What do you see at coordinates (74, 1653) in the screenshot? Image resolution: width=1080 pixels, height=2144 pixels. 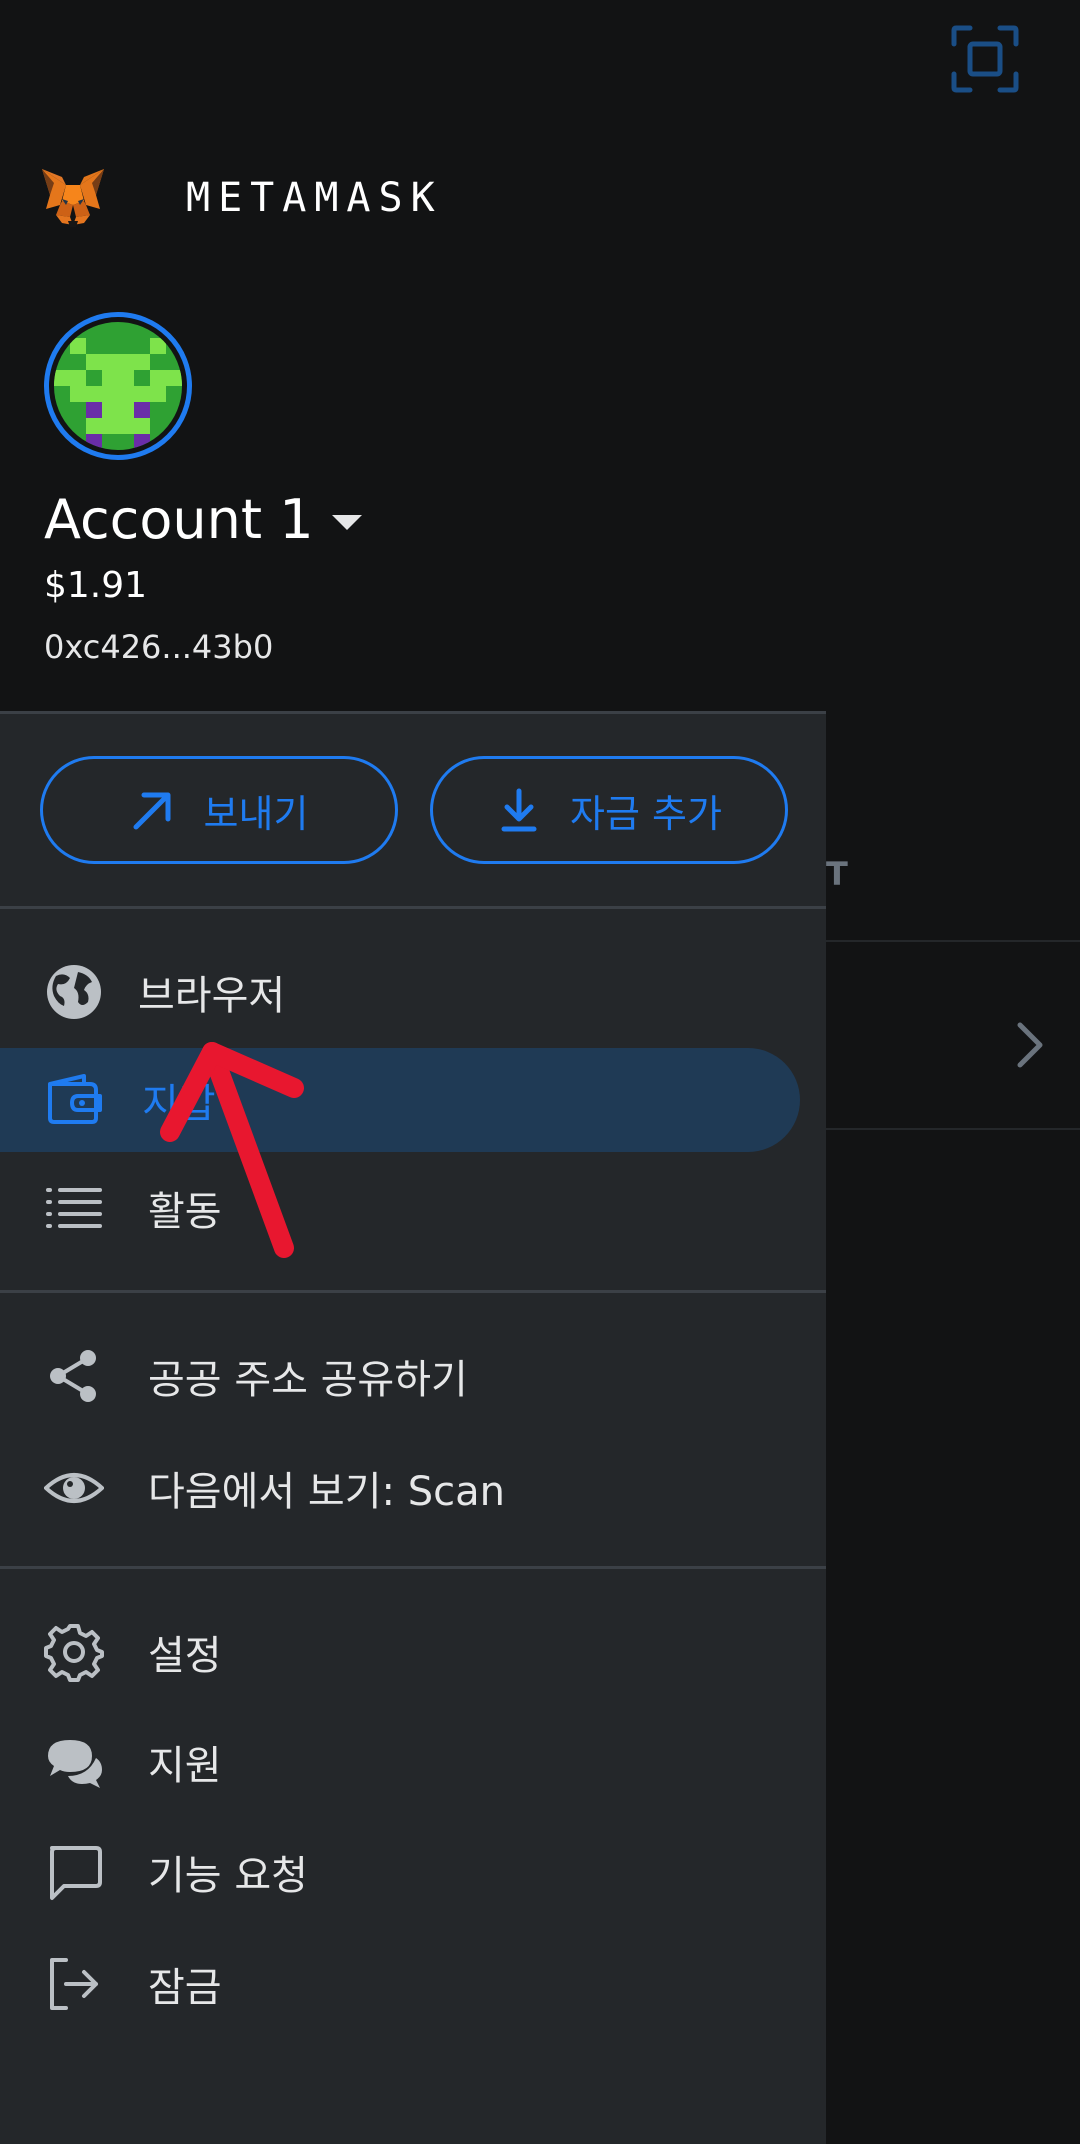 I see `gear-icon` at bounding box center [74, 1653].